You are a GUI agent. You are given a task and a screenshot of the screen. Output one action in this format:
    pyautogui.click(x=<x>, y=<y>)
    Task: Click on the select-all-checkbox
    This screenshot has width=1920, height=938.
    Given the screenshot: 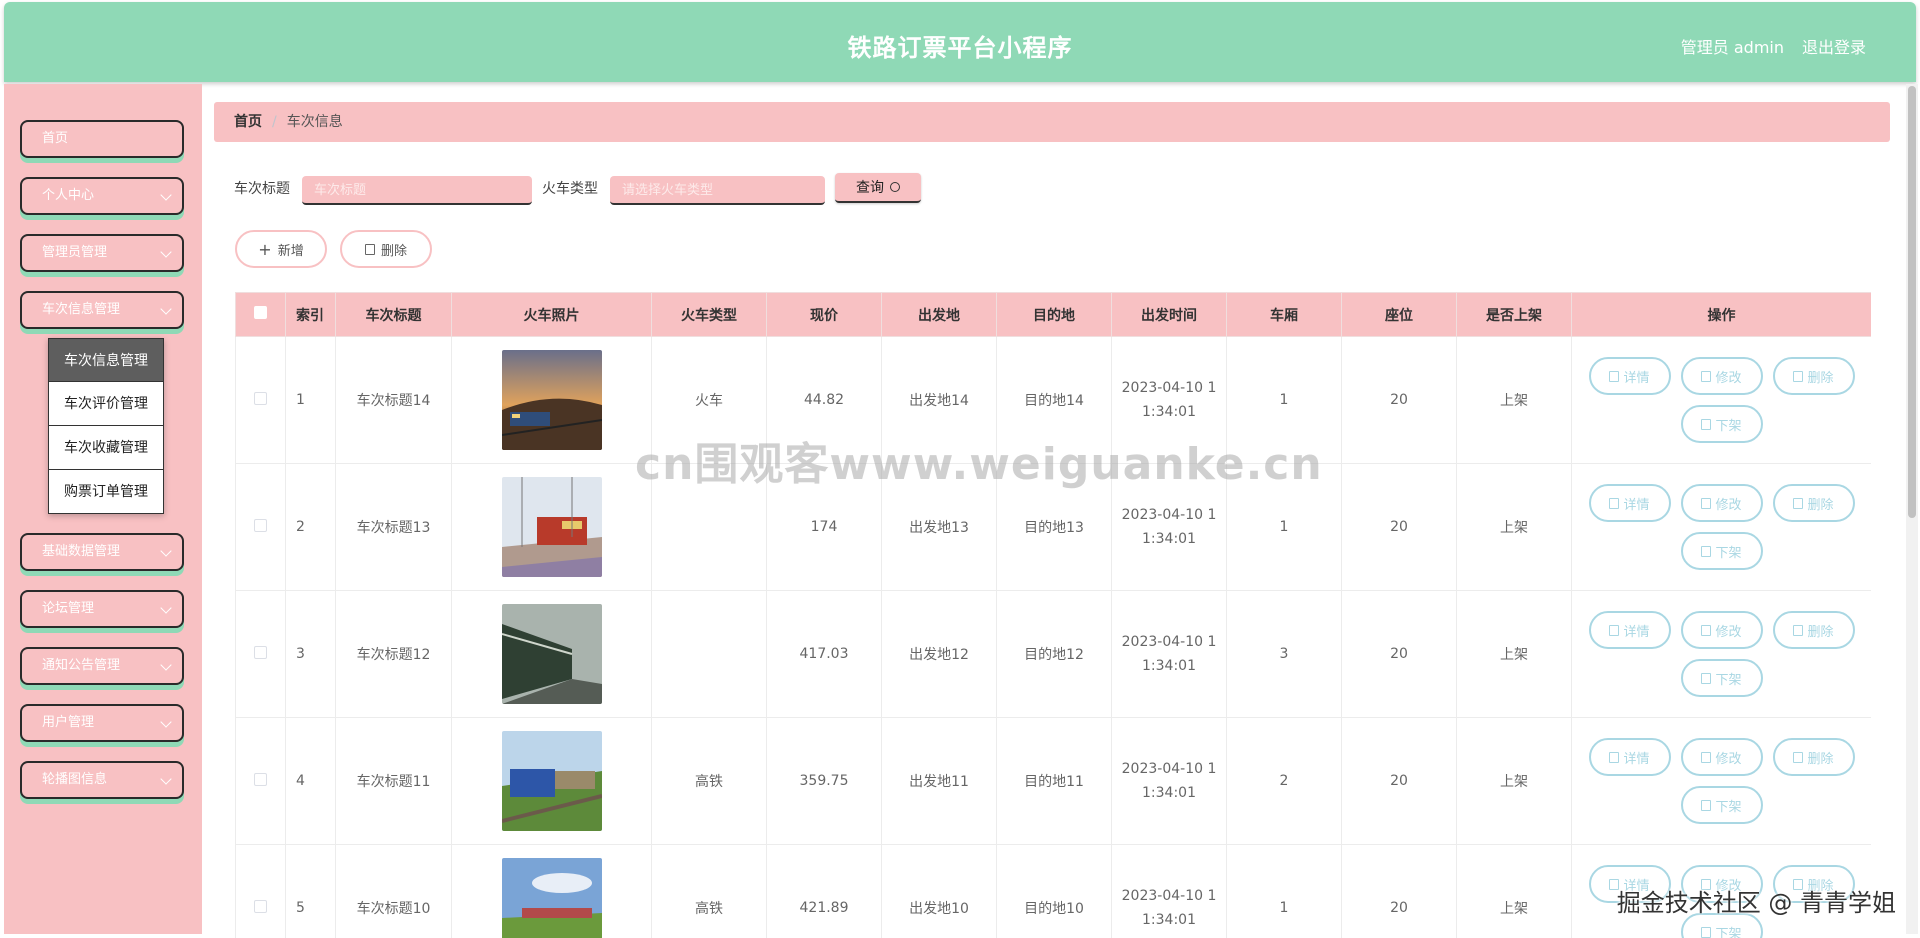 What is the action you would take?
    pyautogui.click(x=260, y=312)
    